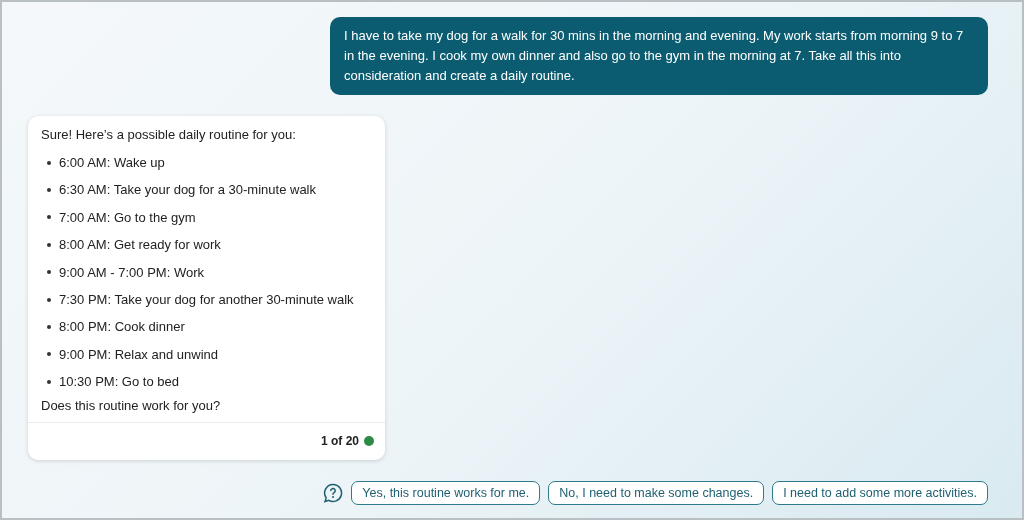 This screenshot has width=1024, height=520. I want to click on routine-item: 10:30 PM: Go to bed, so click(119, 382).